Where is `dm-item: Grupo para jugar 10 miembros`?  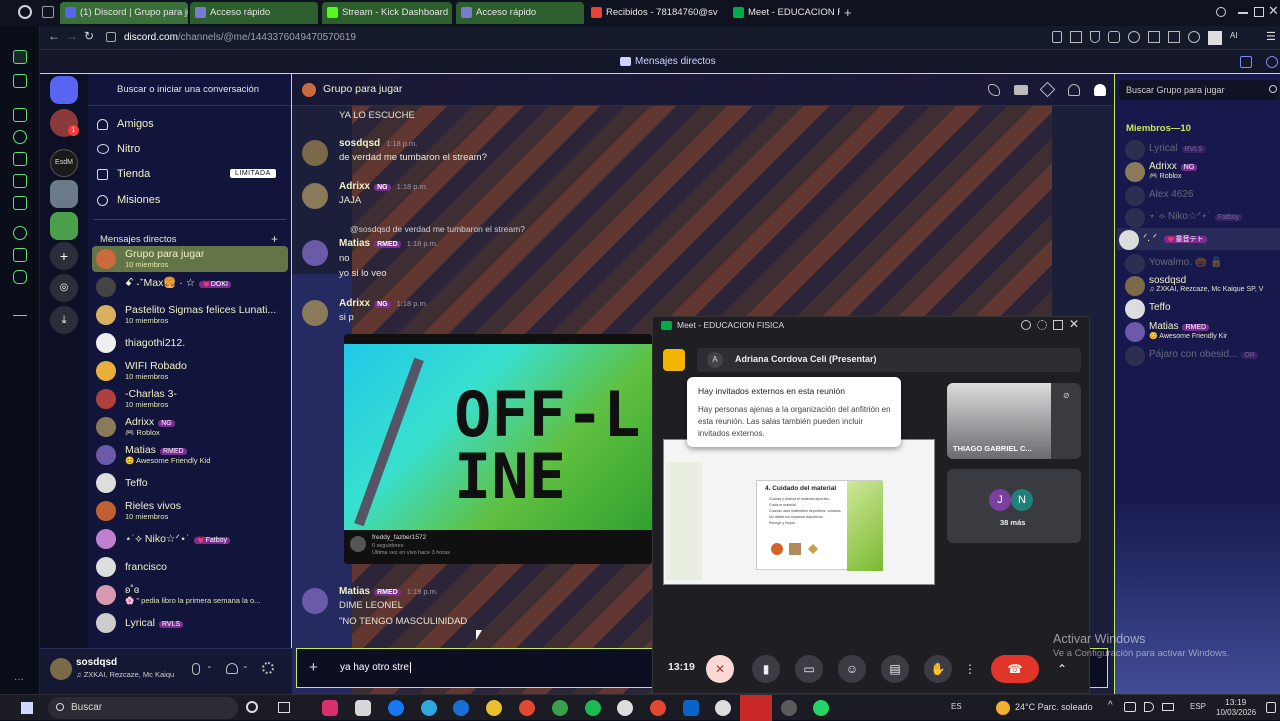 dm-item: Grupo para jugar 10 miembros is located at coordinates (190, 259).